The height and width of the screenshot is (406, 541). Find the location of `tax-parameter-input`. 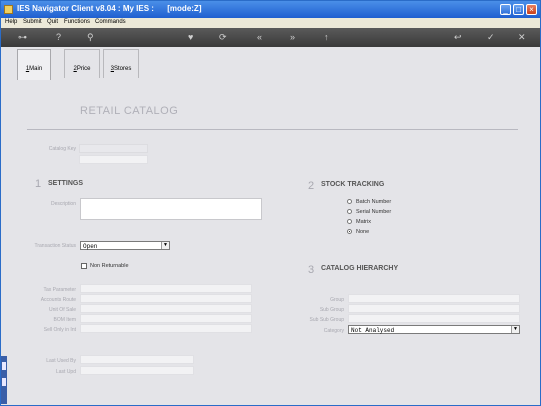

tax-parameter-input is located at coordinates (166, 288).